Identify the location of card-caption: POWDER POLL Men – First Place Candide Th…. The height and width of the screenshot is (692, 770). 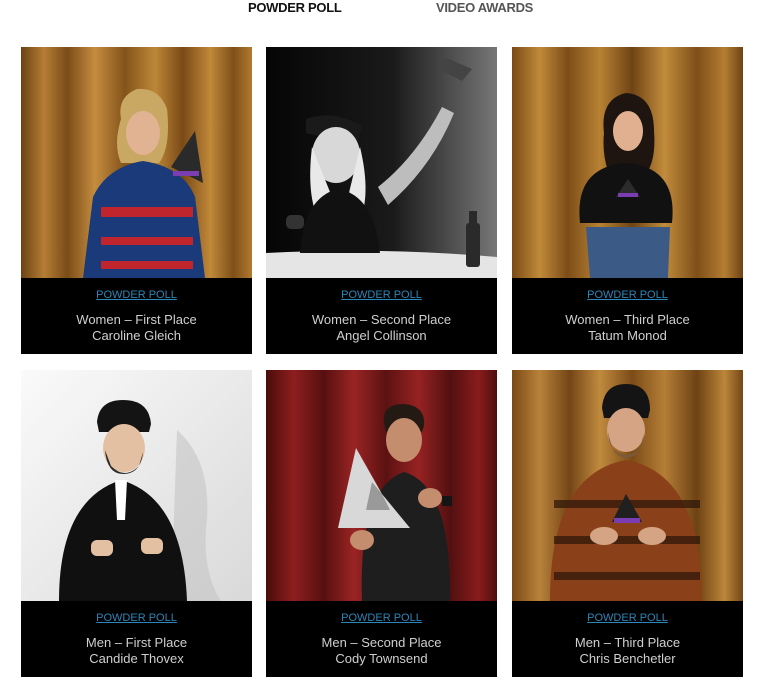
(136, 639).